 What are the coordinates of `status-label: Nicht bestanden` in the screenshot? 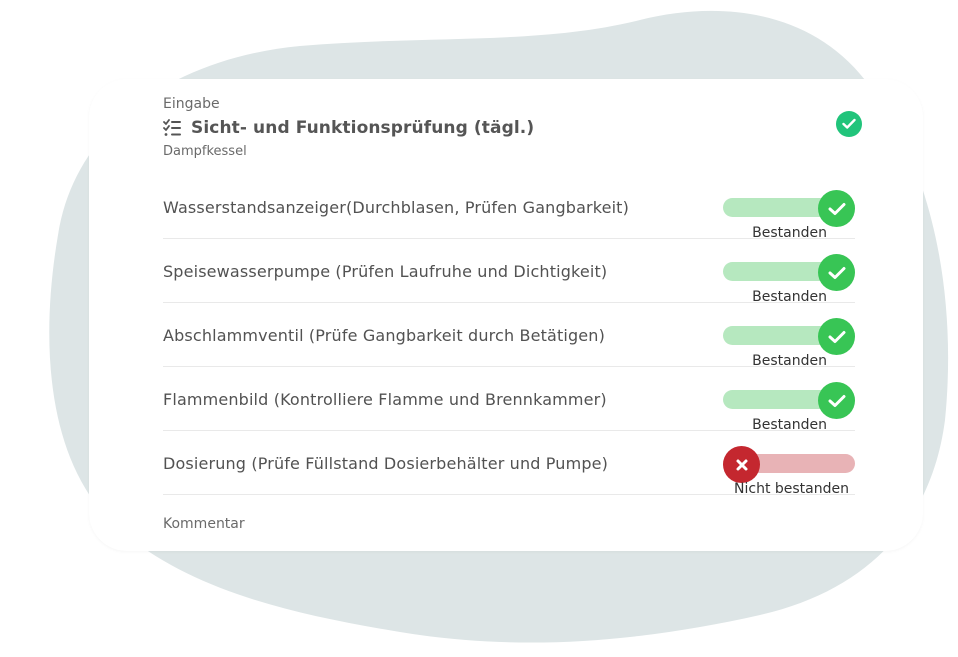 It's located at (791, 489).